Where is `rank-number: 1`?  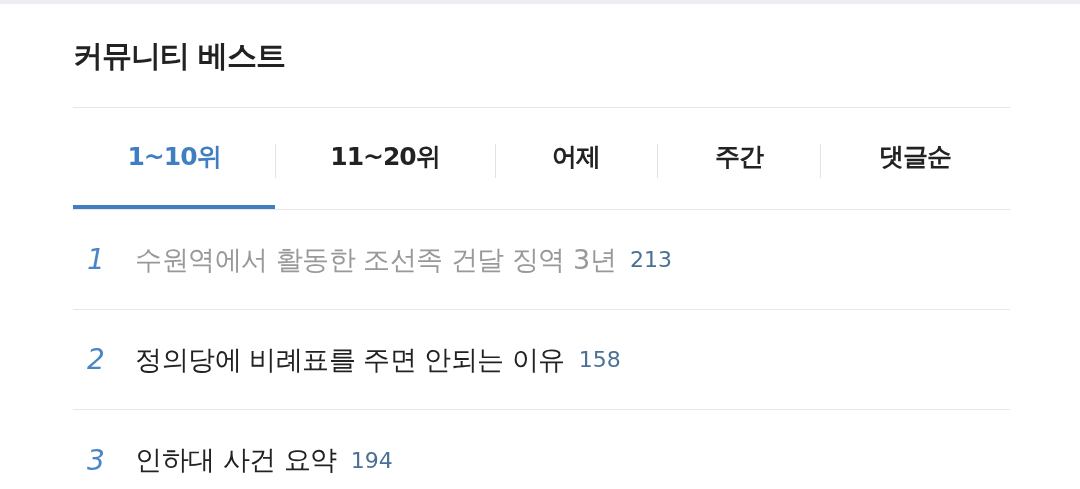
rank-number: 1 is located at coordinates (96, 259).